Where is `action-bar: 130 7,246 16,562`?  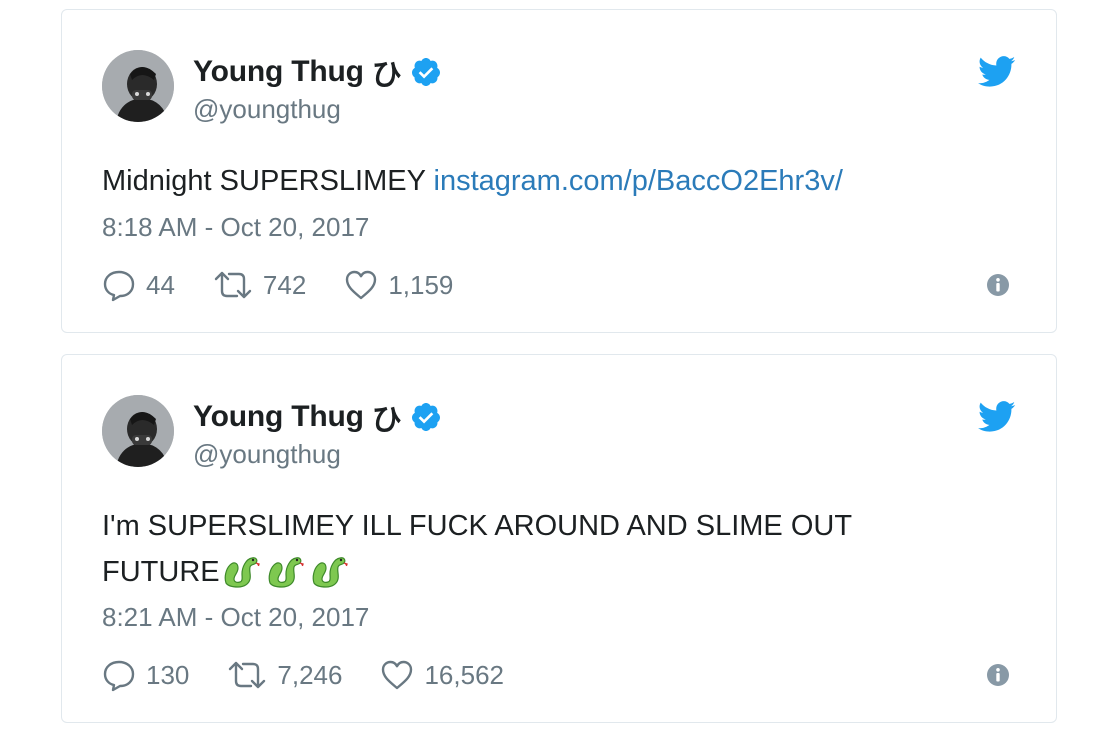 action-bar: 130 7,246 16,562 is located at coordinates (322, 675).